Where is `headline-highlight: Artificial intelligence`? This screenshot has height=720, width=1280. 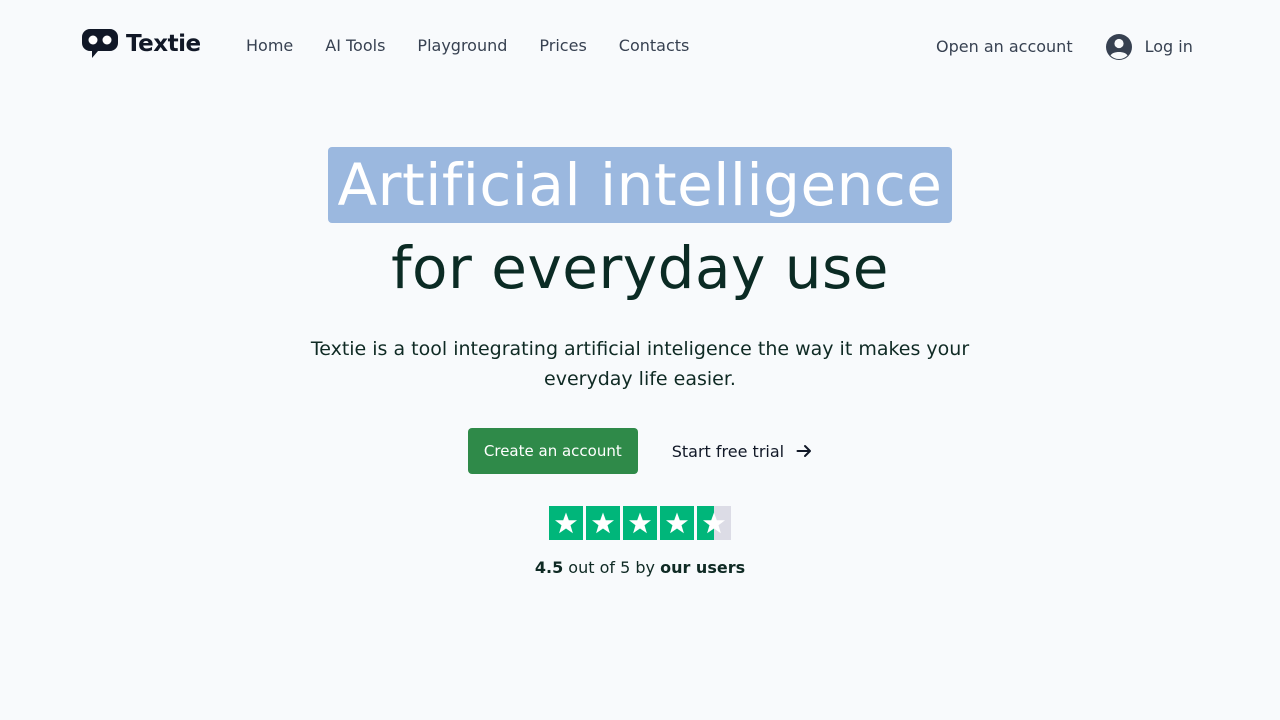
headline-highlight: Artificial intelligence is located at coordinates (640, 185).